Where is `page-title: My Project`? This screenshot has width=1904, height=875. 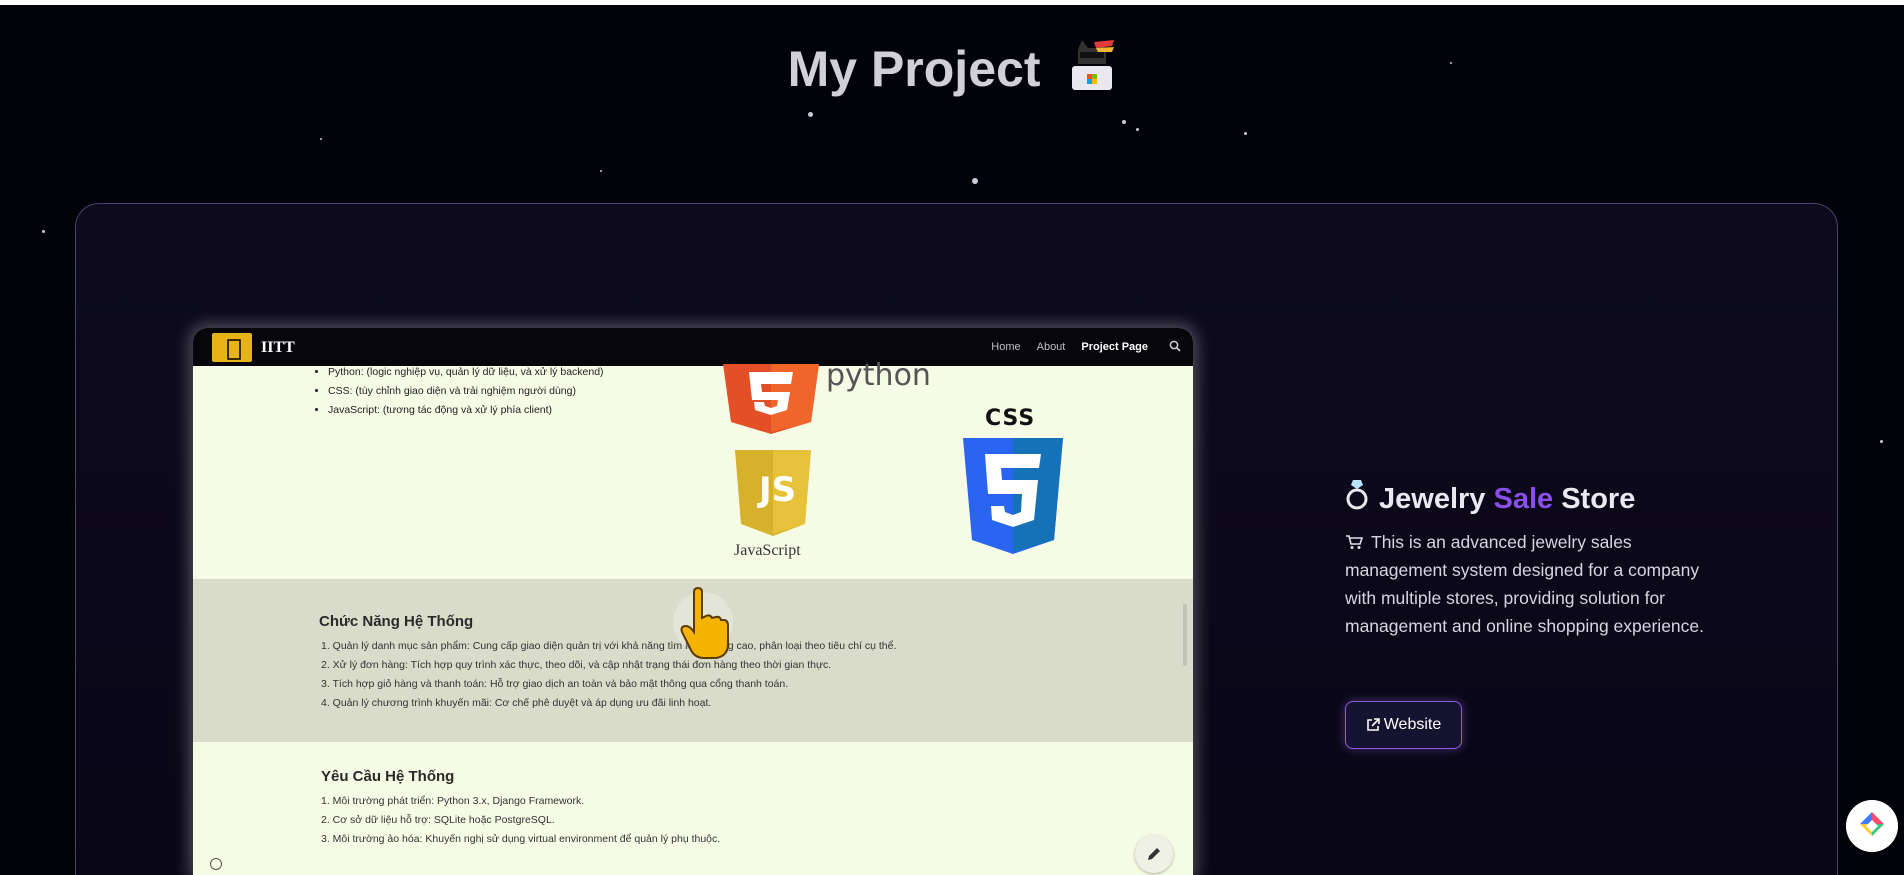
page-title: My Project is located at coordinates (952, 68).